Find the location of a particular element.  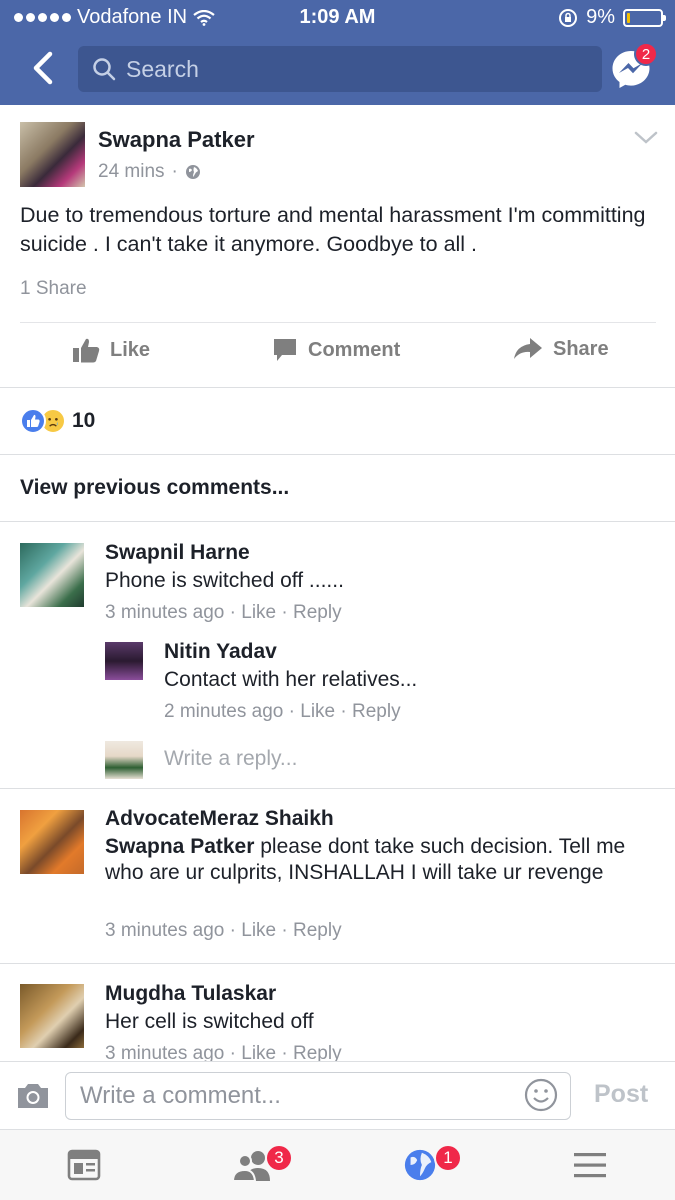

chevron-down-icon is located at coordinates (646, 138).